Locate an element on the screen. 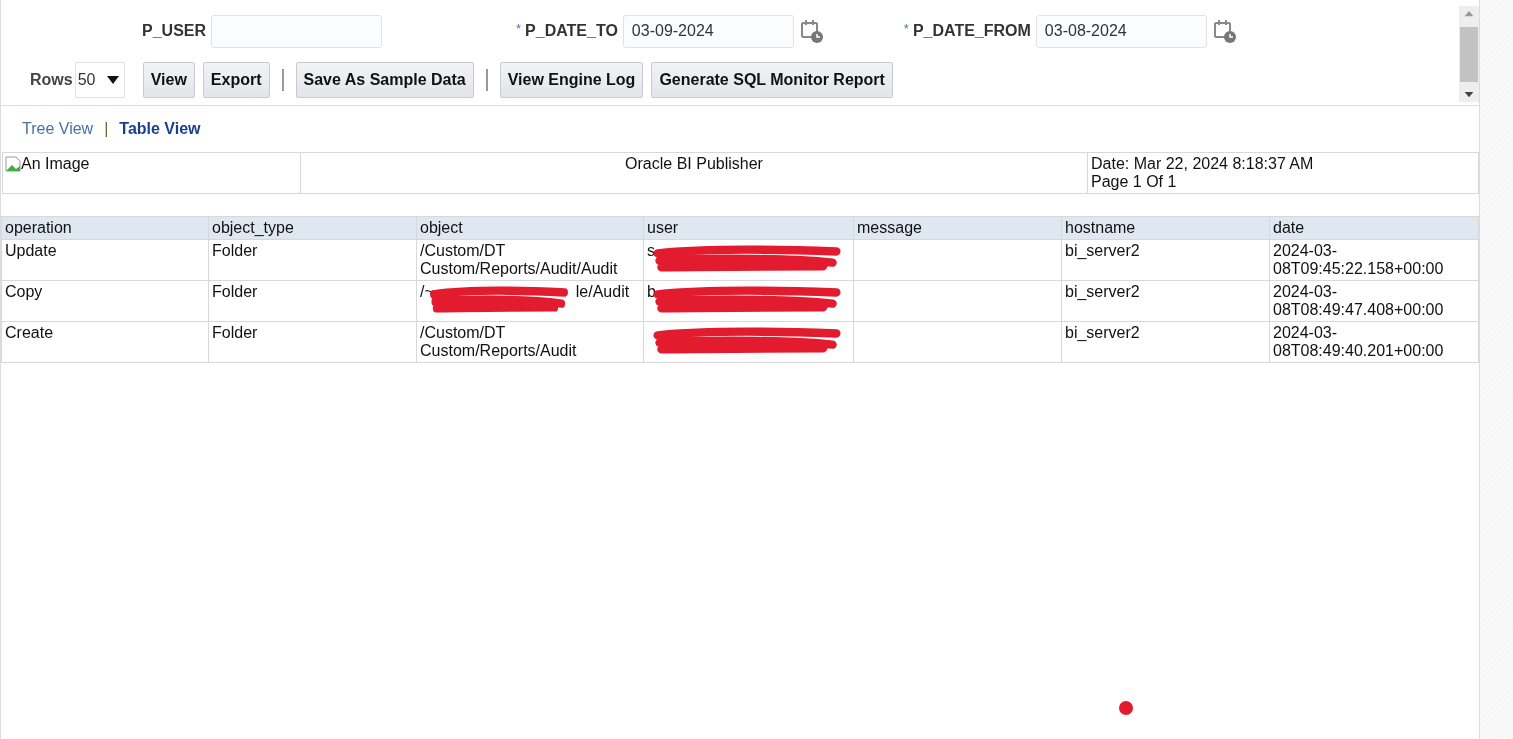  parameter-label: P_USER is located at coordinates (174, 31).